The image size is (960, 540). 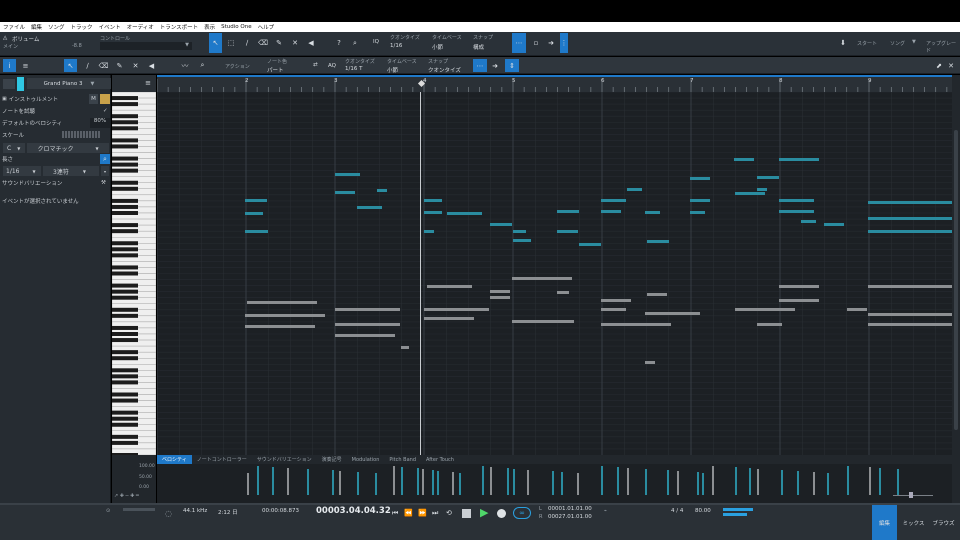 I want to click on edit-zoom-icon: ⌕, so click(x=202, y=65).